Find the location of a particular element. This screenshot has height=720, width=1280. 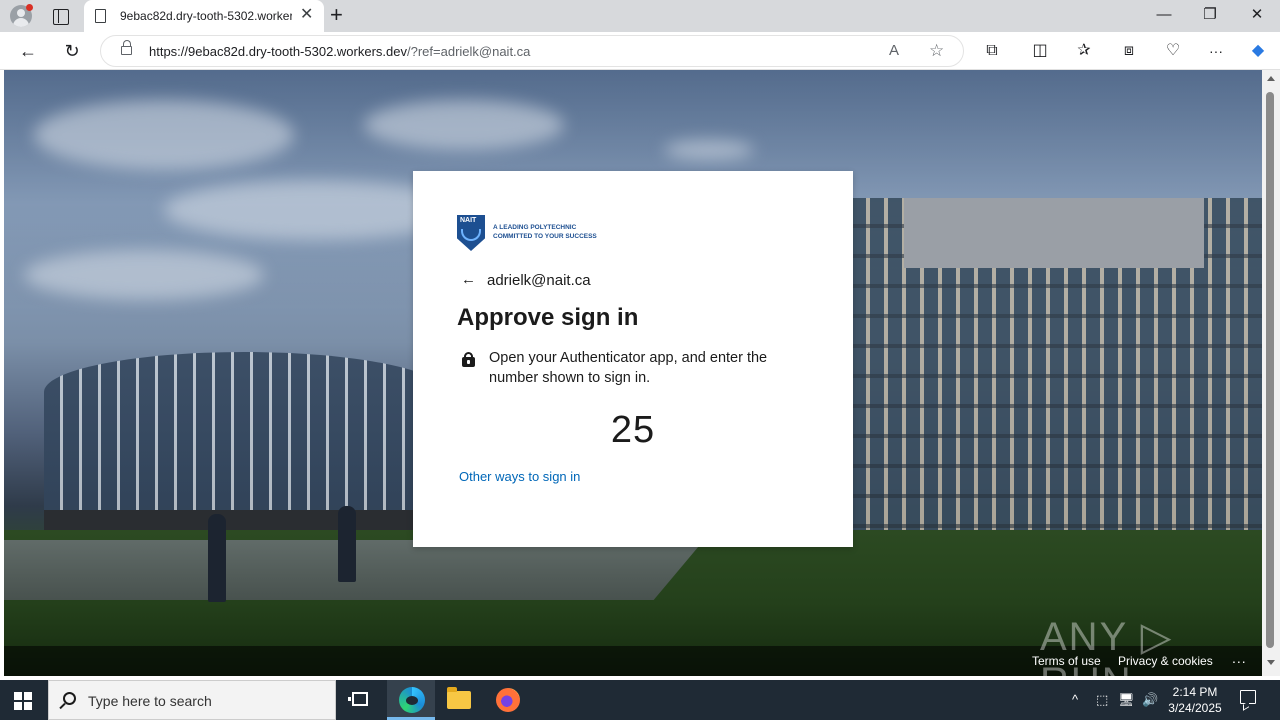

folder-icon is located at coordinates (459, 698).